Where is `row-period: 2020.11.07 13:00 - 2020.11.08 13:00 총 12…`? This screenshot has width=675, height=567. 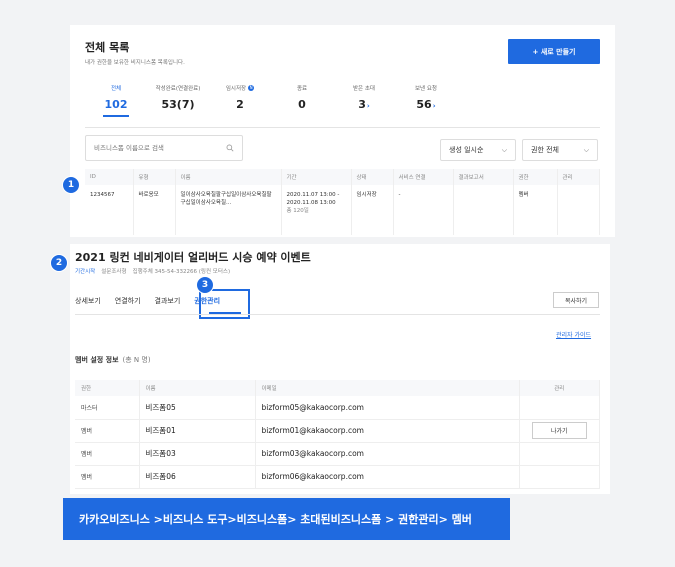
row-period: 2020.11.07 13:00 - 2020.11.08 13:00 총 12… is located at coordinates (316, 210).